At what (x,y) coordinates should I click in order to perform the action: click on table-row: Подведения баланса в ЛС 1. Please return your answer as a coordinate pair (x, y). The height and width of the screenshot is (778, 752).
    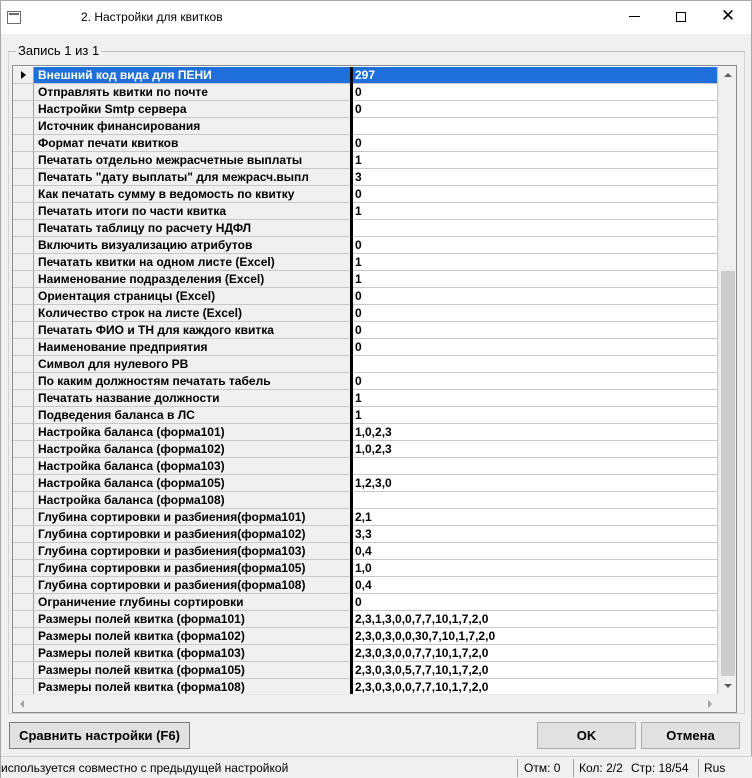
    Looking at the image, I should click on (365, 415).